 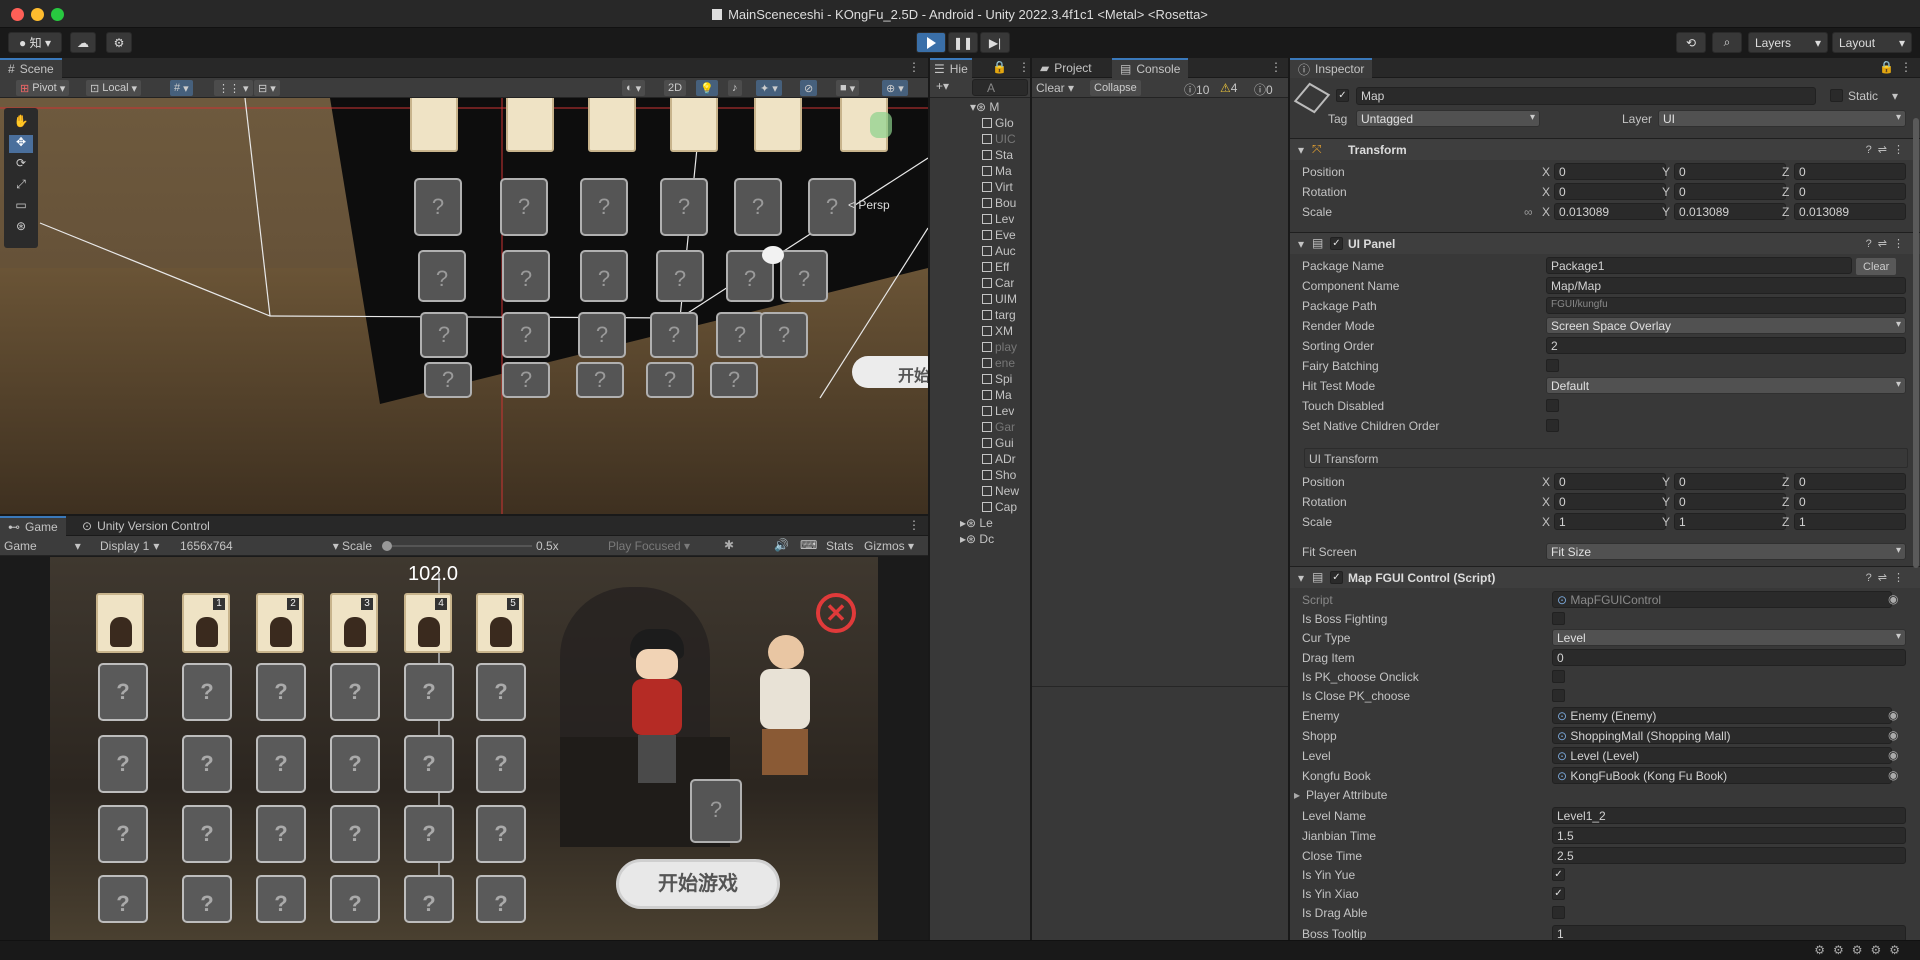 What do you see at coordinates (1586, 96) in the screenshot?
I see `object-name-field: Map` at bounding box center [1586, 96].